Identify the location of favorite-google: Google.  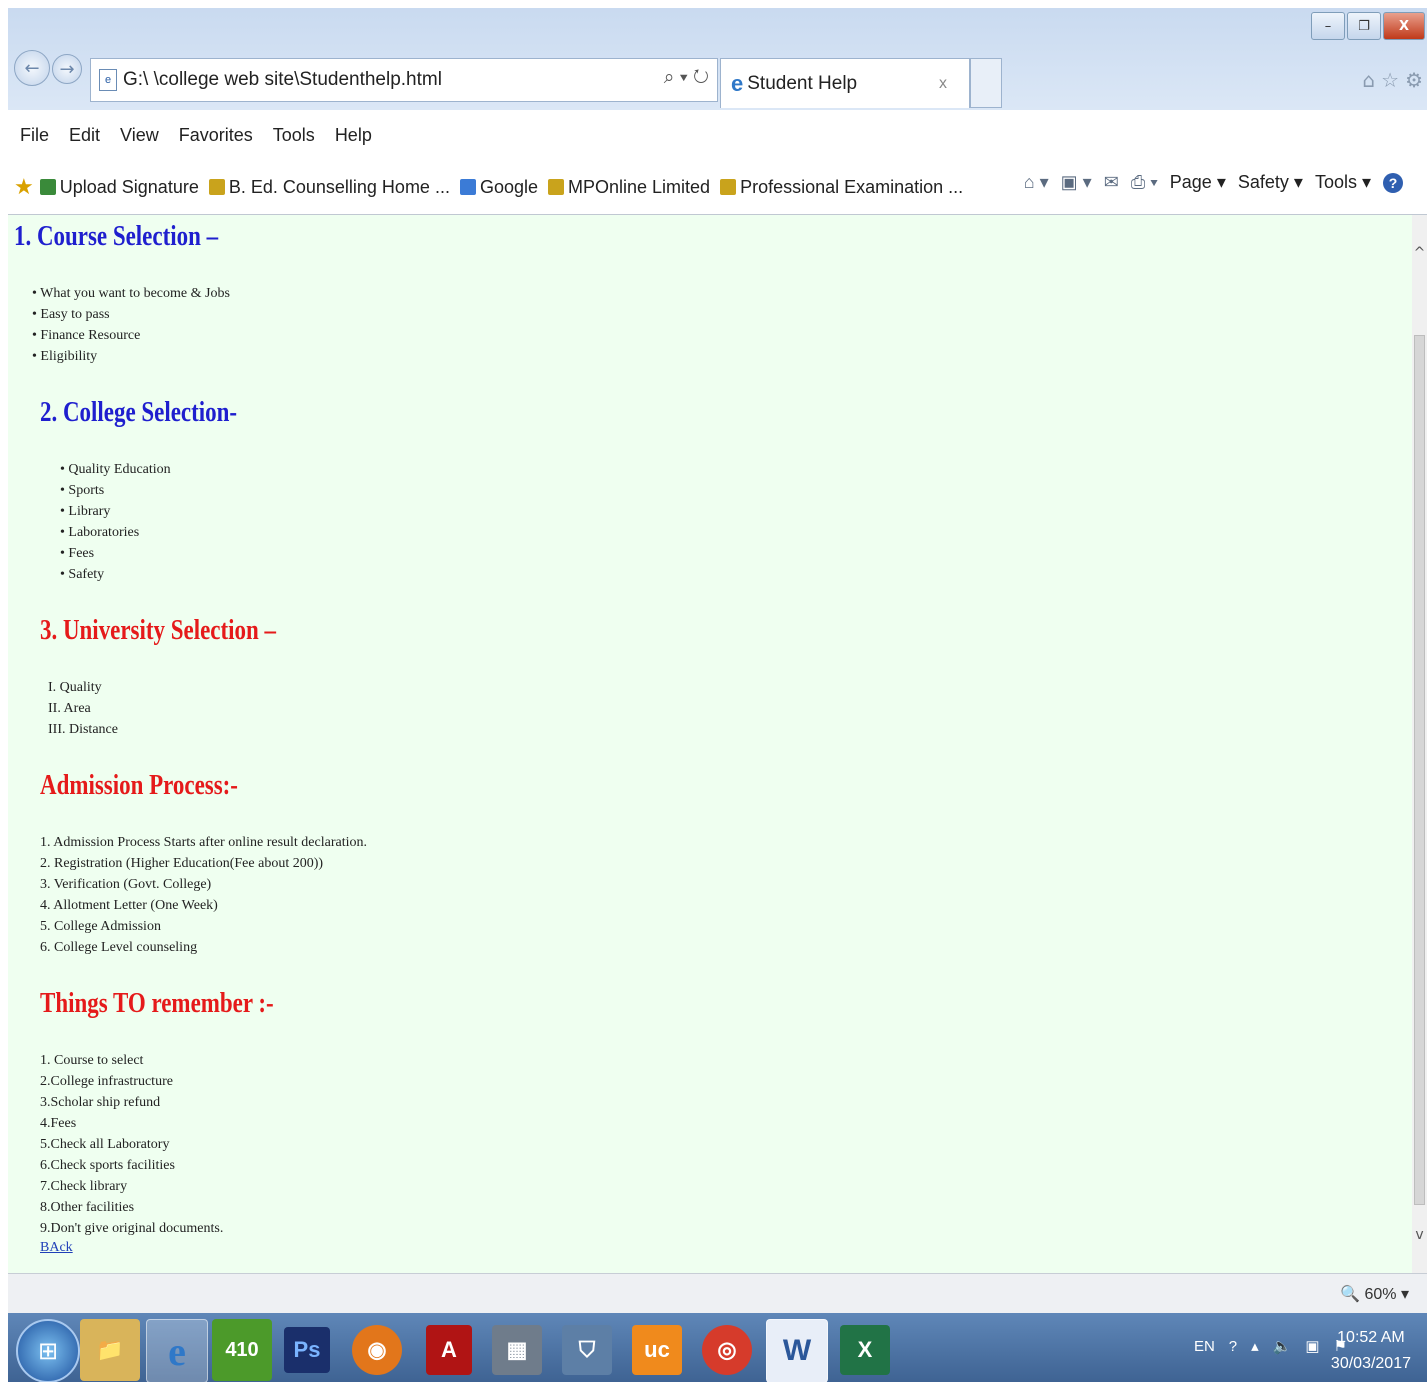
(498, 187).